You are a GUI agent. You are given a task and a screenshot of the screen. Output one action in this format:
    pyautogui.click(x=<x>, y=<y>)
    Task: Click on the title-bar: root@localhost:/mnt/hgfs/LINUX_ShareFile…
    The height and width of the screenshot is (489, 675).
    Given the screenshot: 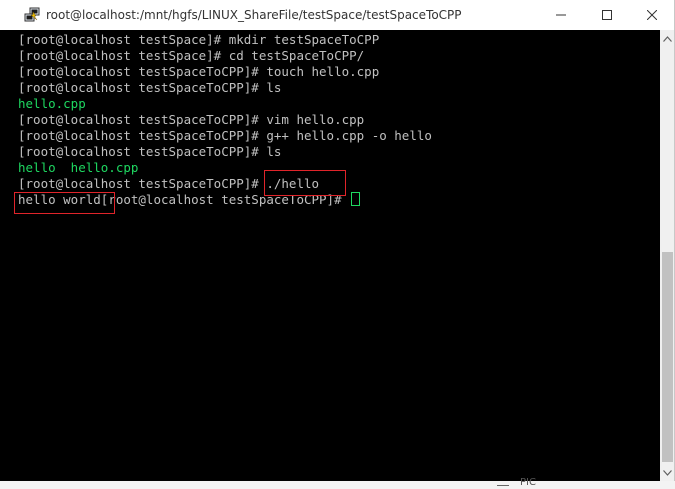 What is the action you would take?
    pyautogui.click(x=337, y=15)
    